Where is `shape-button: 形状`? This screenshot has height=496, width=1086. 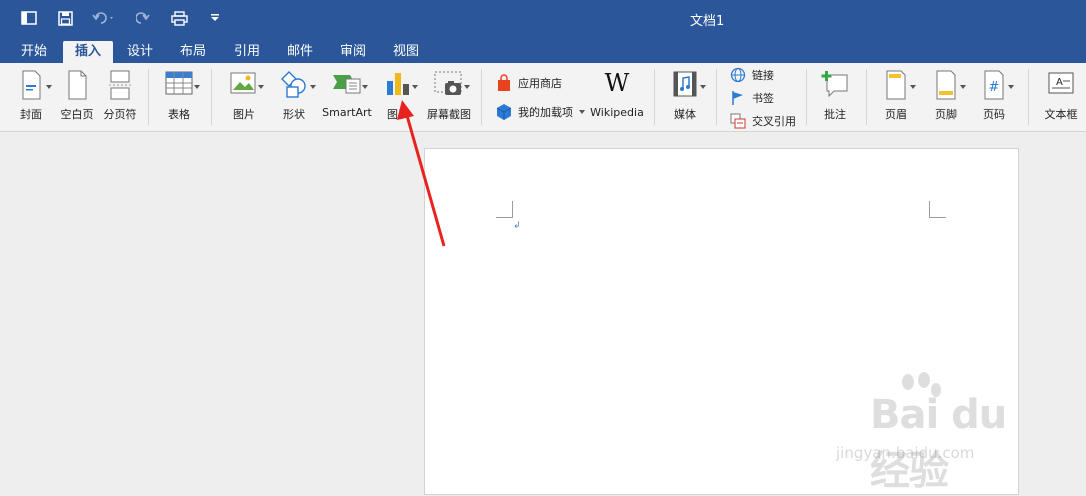
shape-button: 形状 is located at coordinates (294, 97).